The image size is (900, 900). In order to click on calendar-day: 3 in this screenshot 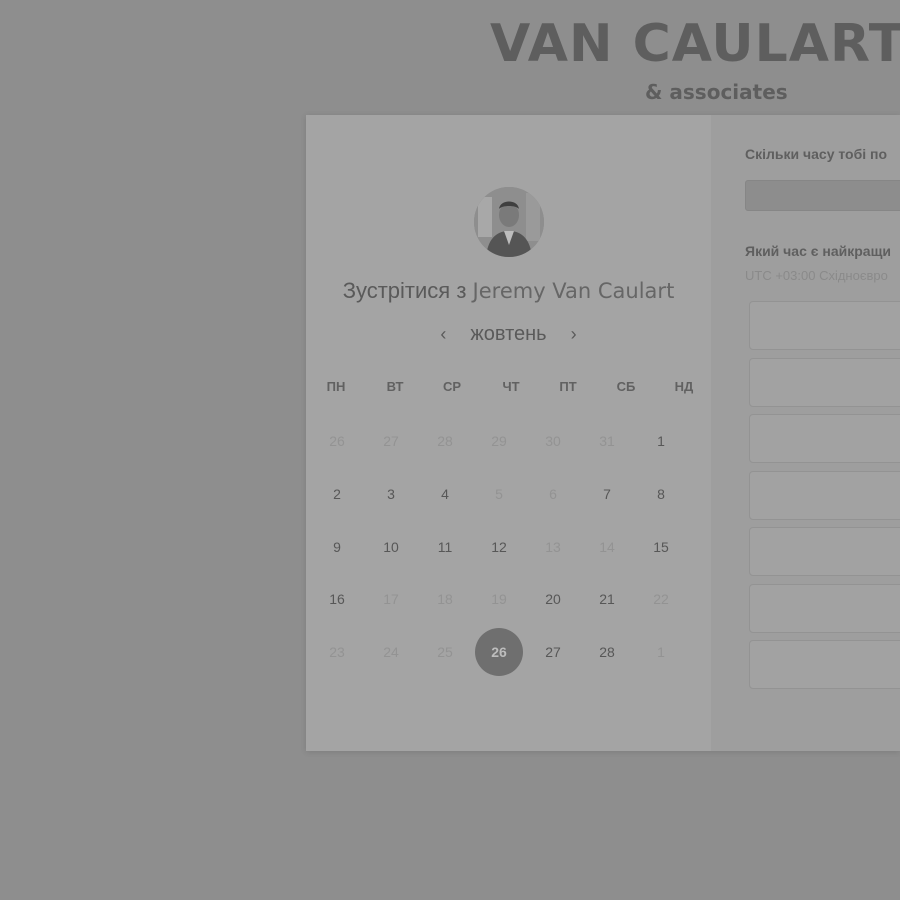, I will do `click(391, 494)`.